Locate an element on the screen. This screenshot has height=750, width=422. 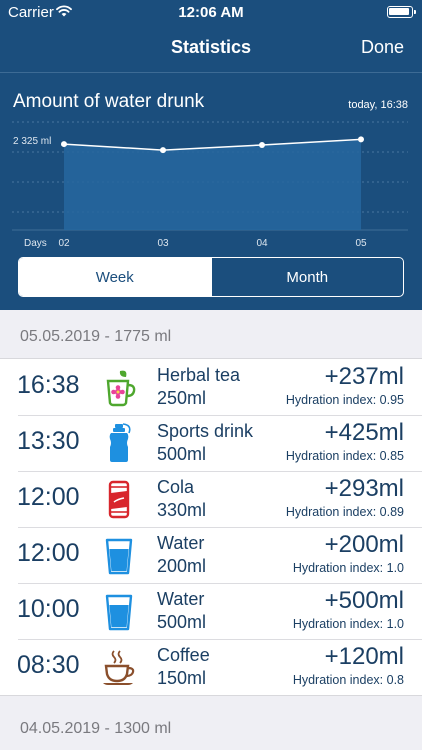
x-tick-label: 02 is located at coordinates (64, 243).